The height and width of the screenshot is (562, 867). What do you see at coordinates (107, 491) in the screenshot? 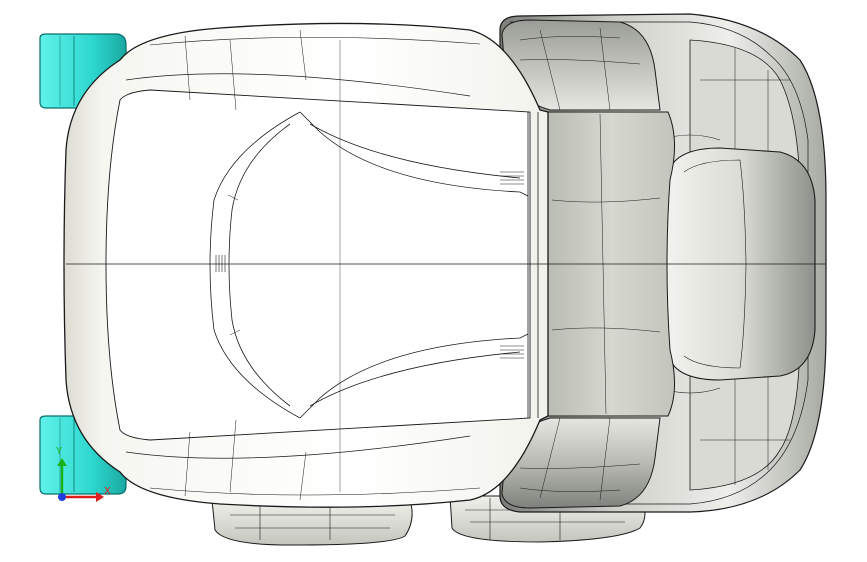
I see `triad-x-label: X` at bounding box center [107, 491].